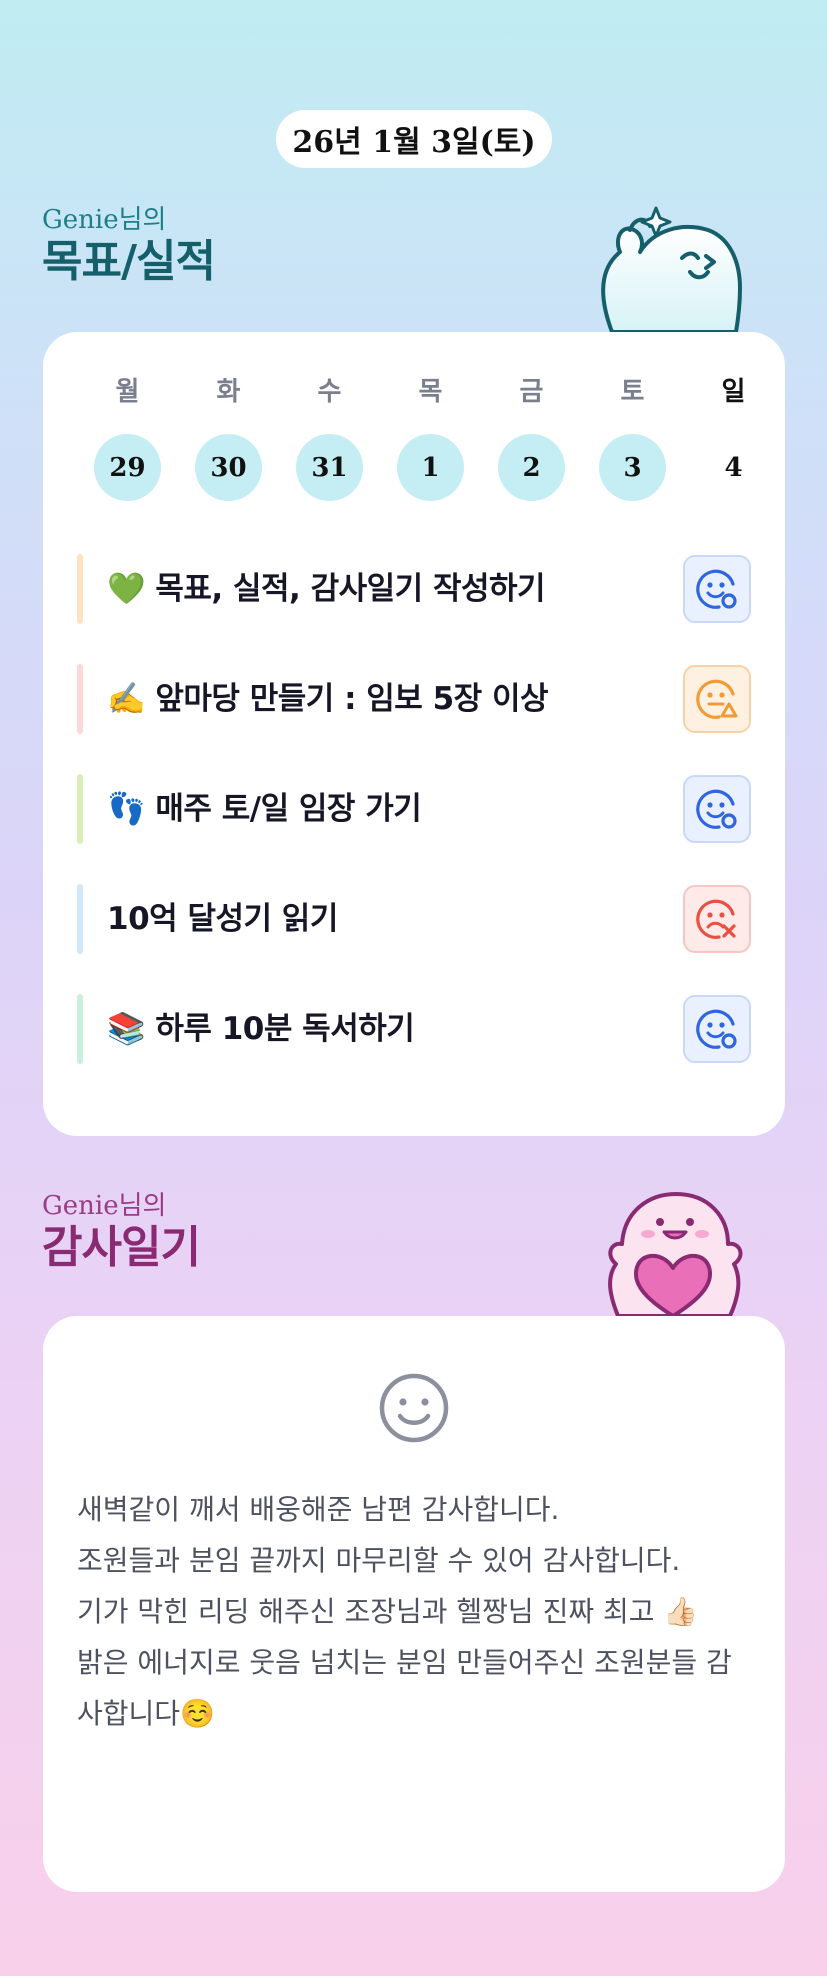 The width and height of the screenshot is (827, 1976). I want to click on calendar-day: 30, so click(228, 467).